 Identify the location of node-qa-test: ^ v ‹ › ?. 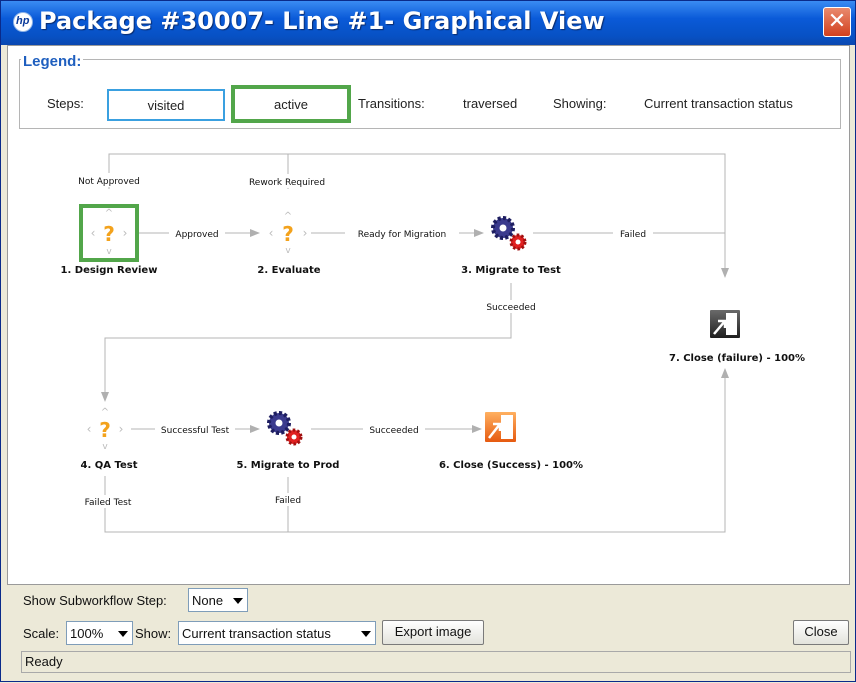
(105, 429).